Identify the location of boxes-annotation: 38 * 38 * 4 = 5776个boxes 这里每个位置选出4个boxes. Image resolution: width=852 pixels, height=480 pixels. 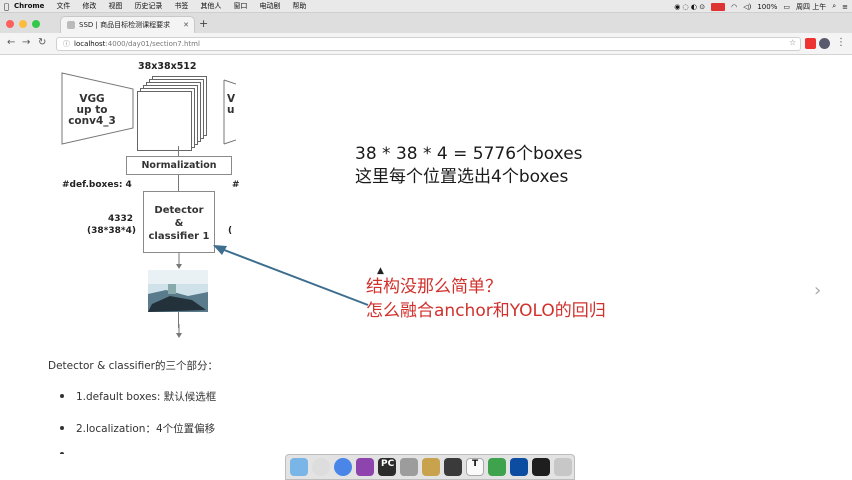
(469, 166).